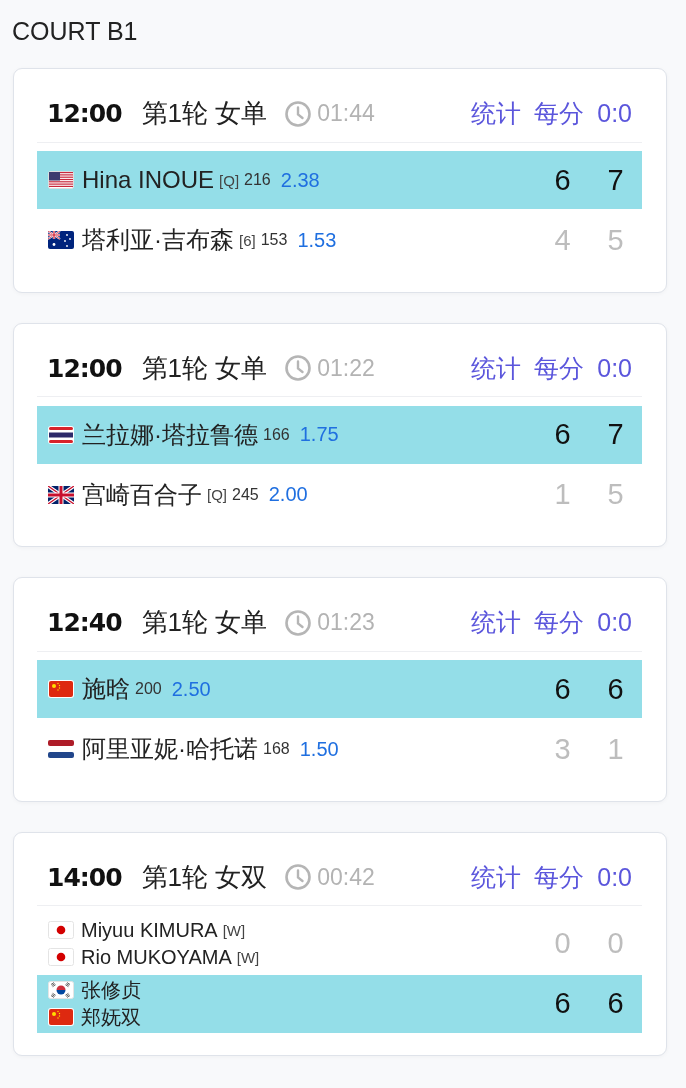  Describe the element at coordinates (346, 622) in the screenshot. I see `match-duration: 01:23` at that location.